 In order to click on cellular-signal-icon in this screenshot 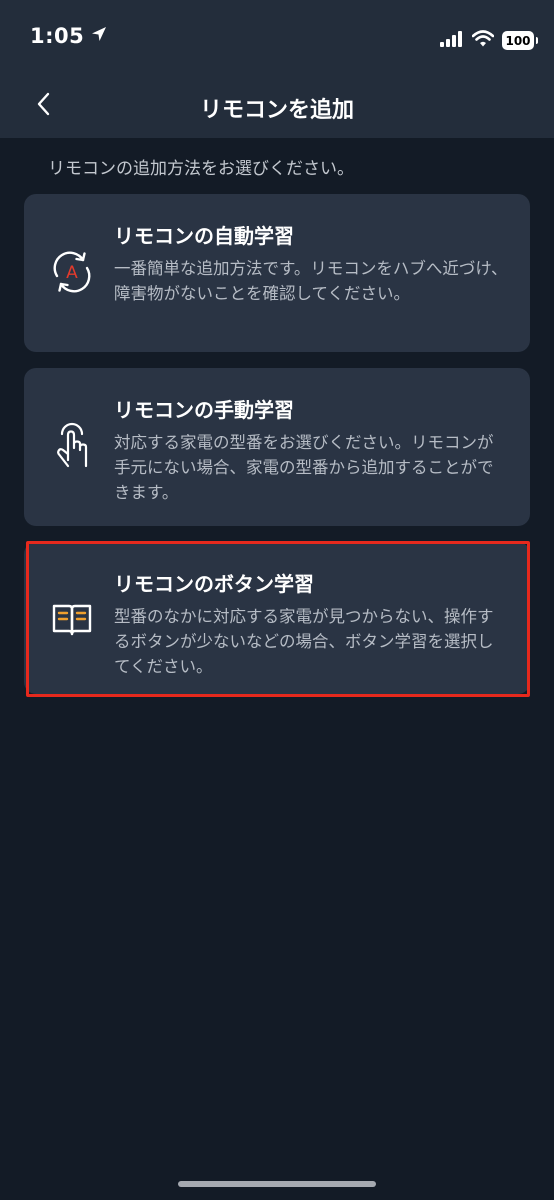, I will do `click(452, 40)`.